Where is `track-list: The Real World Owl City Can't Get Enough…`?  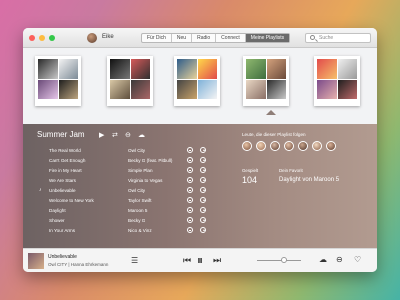 track-list: The Real World Owl City Can't Get Enough… is located at coordinates (126, 191).